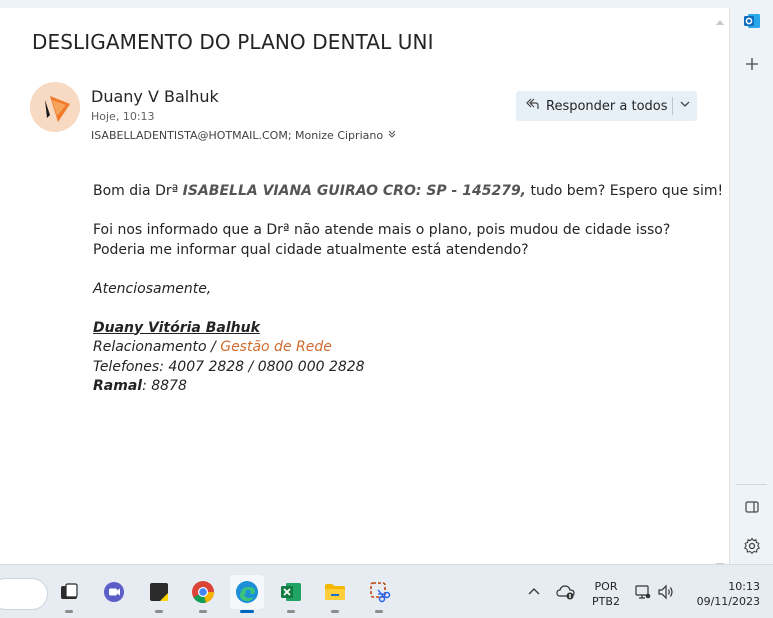  I want to click on signature-role-line: Relacionamento / Gestão de Rede, so click(408, 348).